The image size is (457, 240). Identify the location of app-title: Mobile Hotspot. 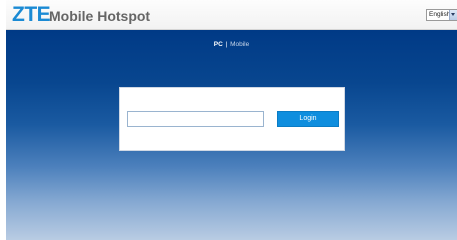
(100, 16).